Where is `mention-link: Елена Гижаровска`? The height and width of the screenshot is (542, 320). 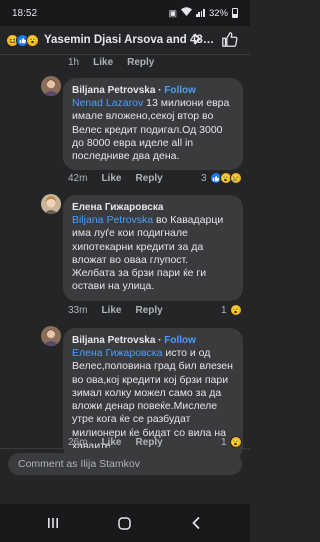
mention-link: Елена Гижаровска is located at coordinates (117, 353).